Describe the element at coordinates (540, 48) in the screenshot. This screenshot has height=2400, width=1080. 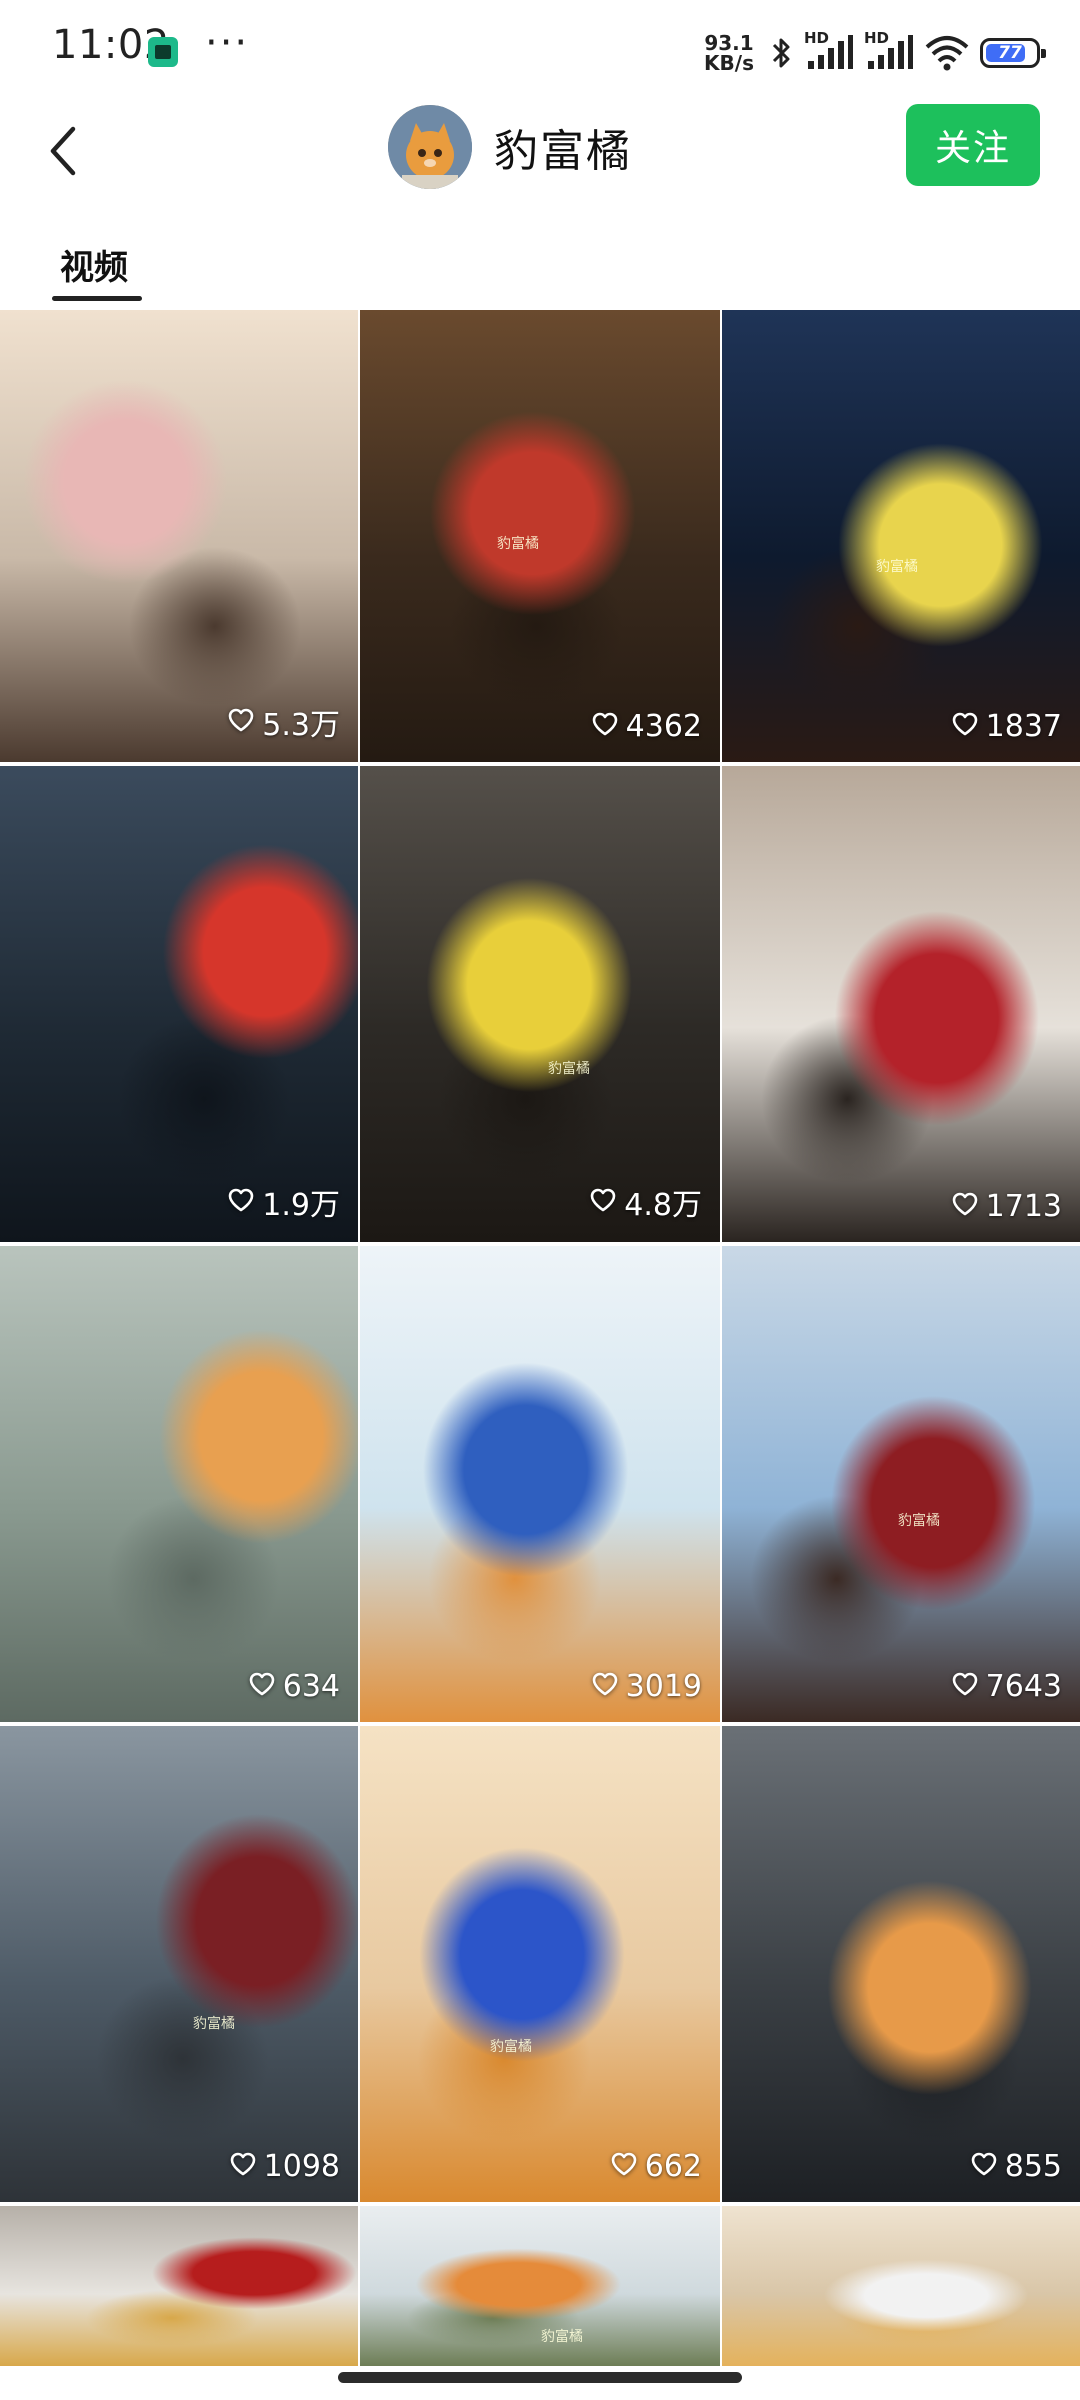
I see `status-bar: 11:02 ··· 93.1 KB/s HD HD 77` at that location.